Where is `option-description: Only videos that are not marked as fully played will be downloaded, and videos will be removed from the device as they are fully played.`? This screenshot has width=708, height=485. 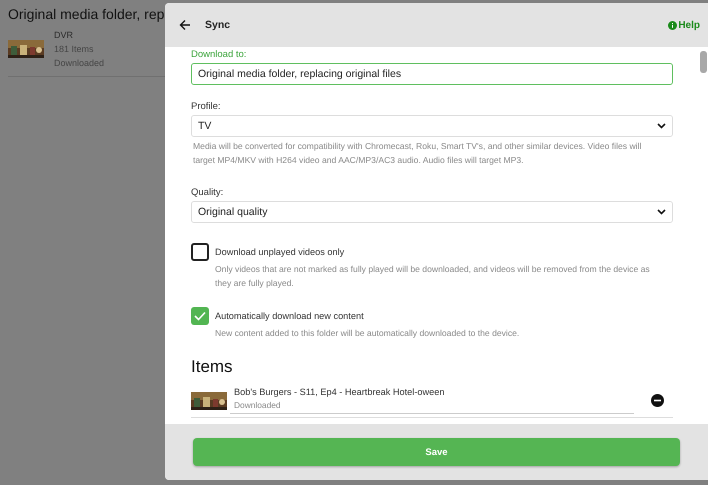
option-description: Only videos that are not marked as fully played will be downloaded, and videos will be removed from the device as they are fully played. is located at coordinates (433, 276).